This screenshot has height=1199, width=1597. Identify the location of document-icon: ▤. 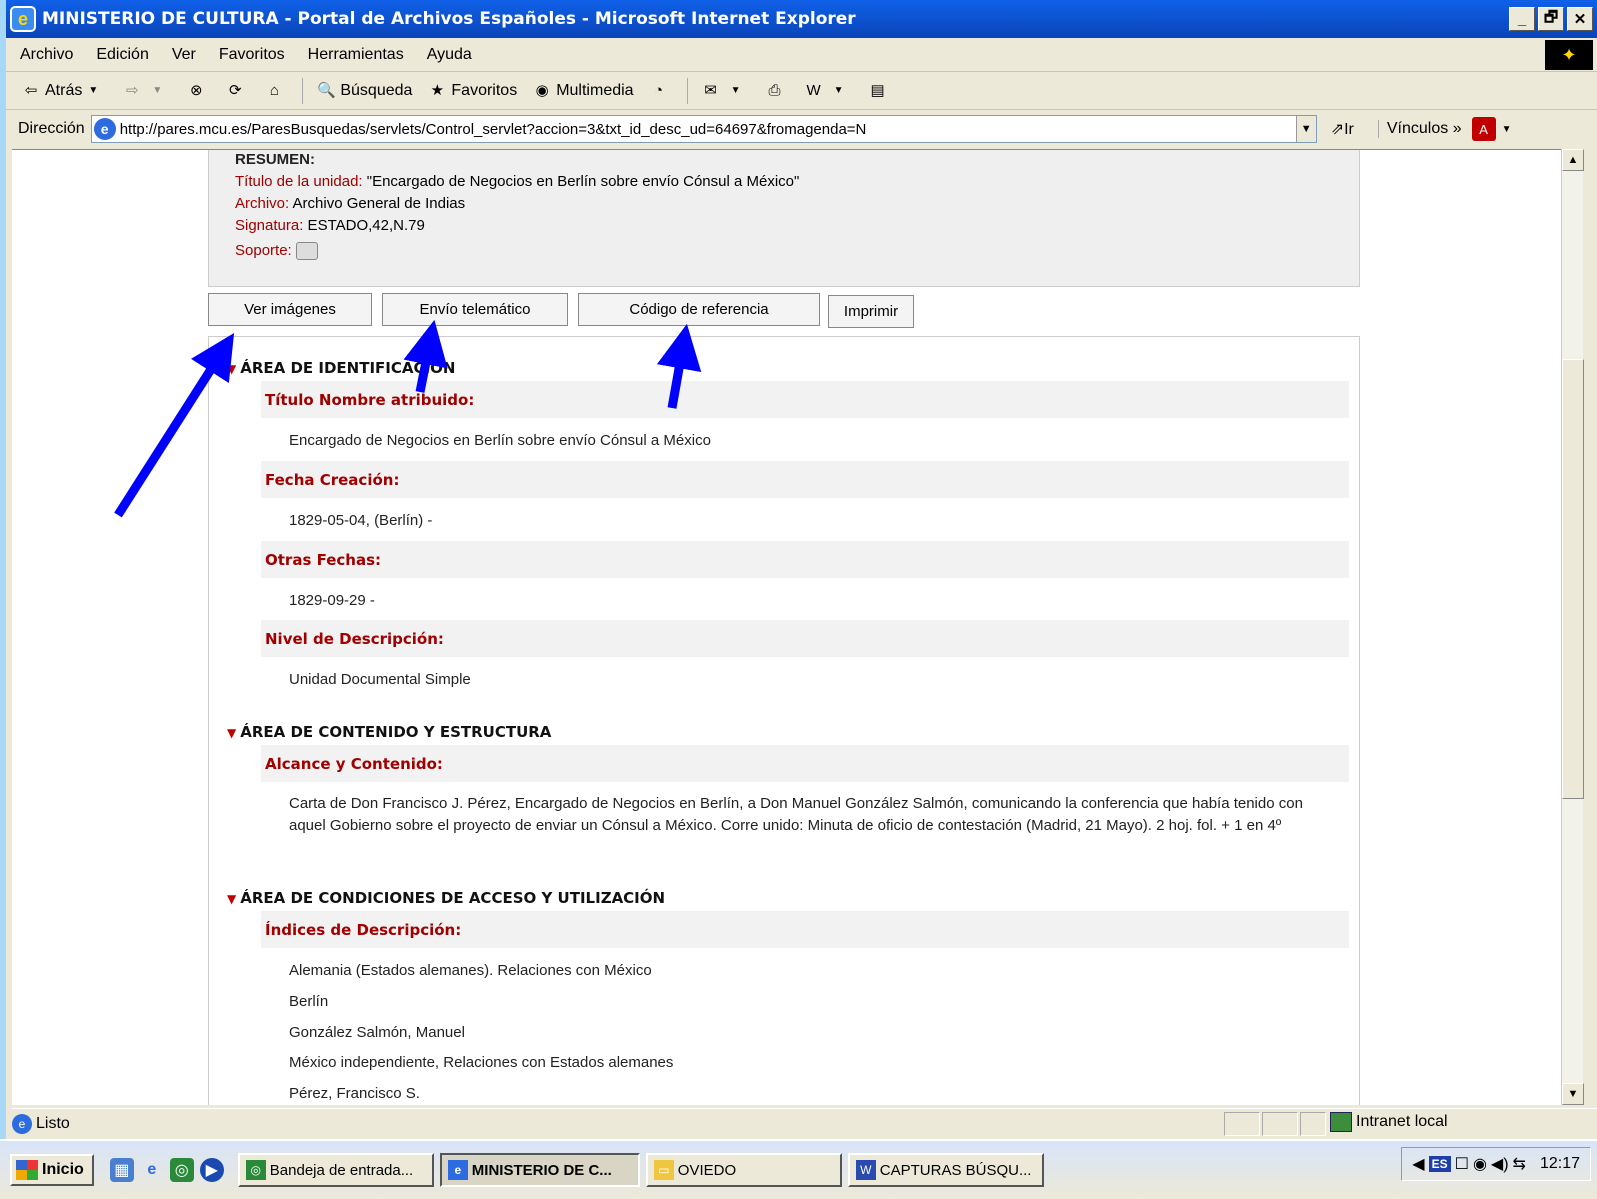
(877, 90).